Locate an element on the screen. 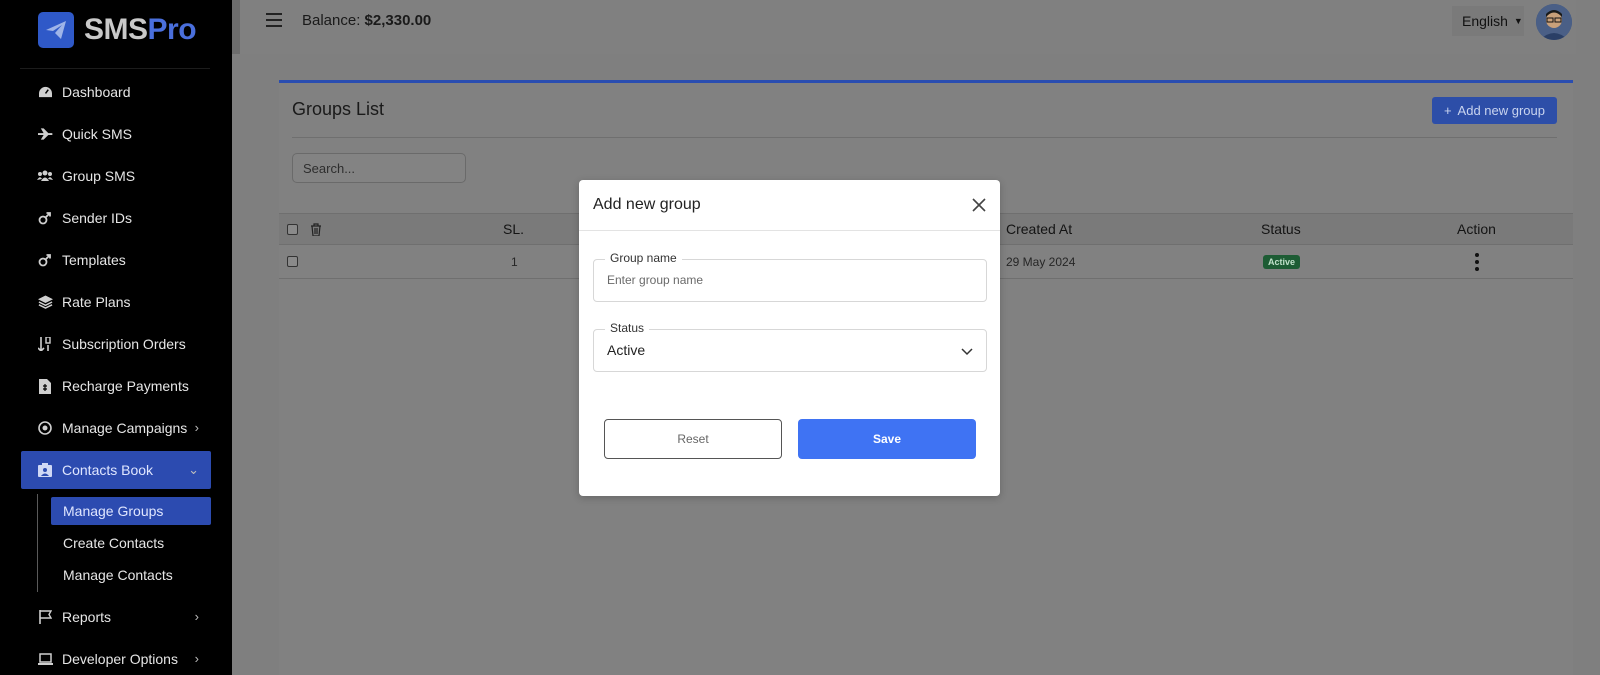 The height and width of the screenshot is (675, 1600). plus-icon: + is located at coordinates (1447, 110).